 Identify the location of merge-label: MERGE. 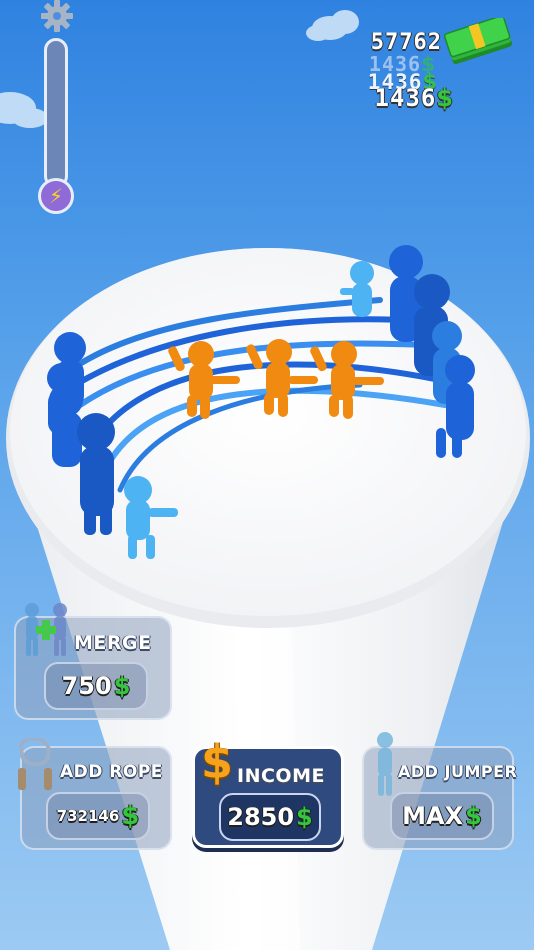
(113, 643).